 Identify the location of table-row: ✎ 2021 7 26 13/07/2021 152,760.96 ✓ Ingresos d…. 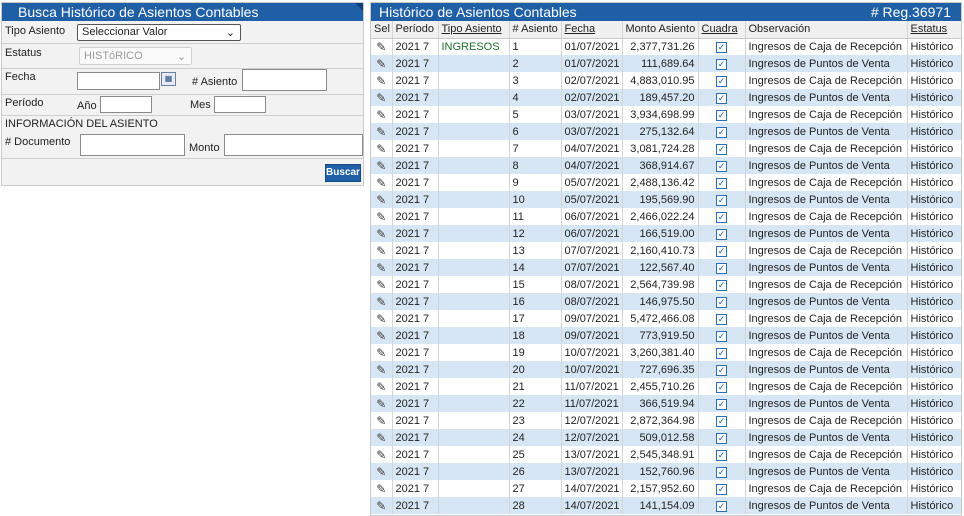
(666, 471).